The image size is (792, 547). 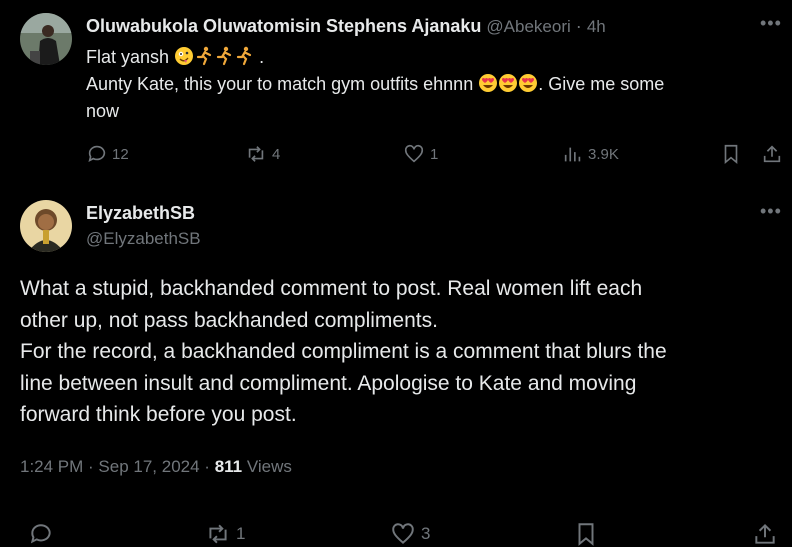 I want to click on main-repost-button: 1, so click(x=224, y=534).